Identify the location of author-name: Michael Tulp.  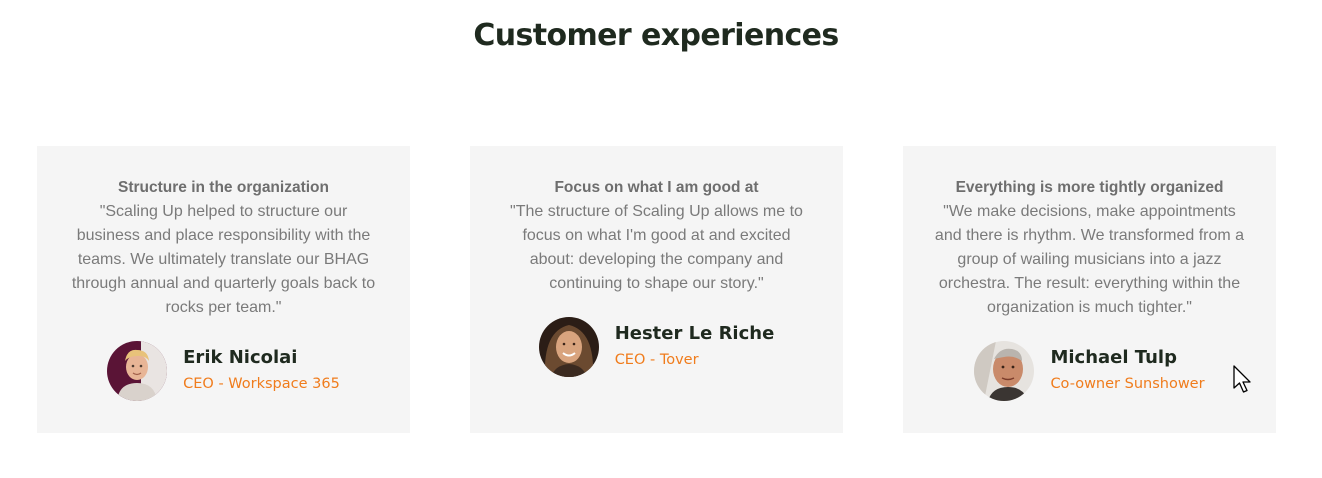
(1113, 357).